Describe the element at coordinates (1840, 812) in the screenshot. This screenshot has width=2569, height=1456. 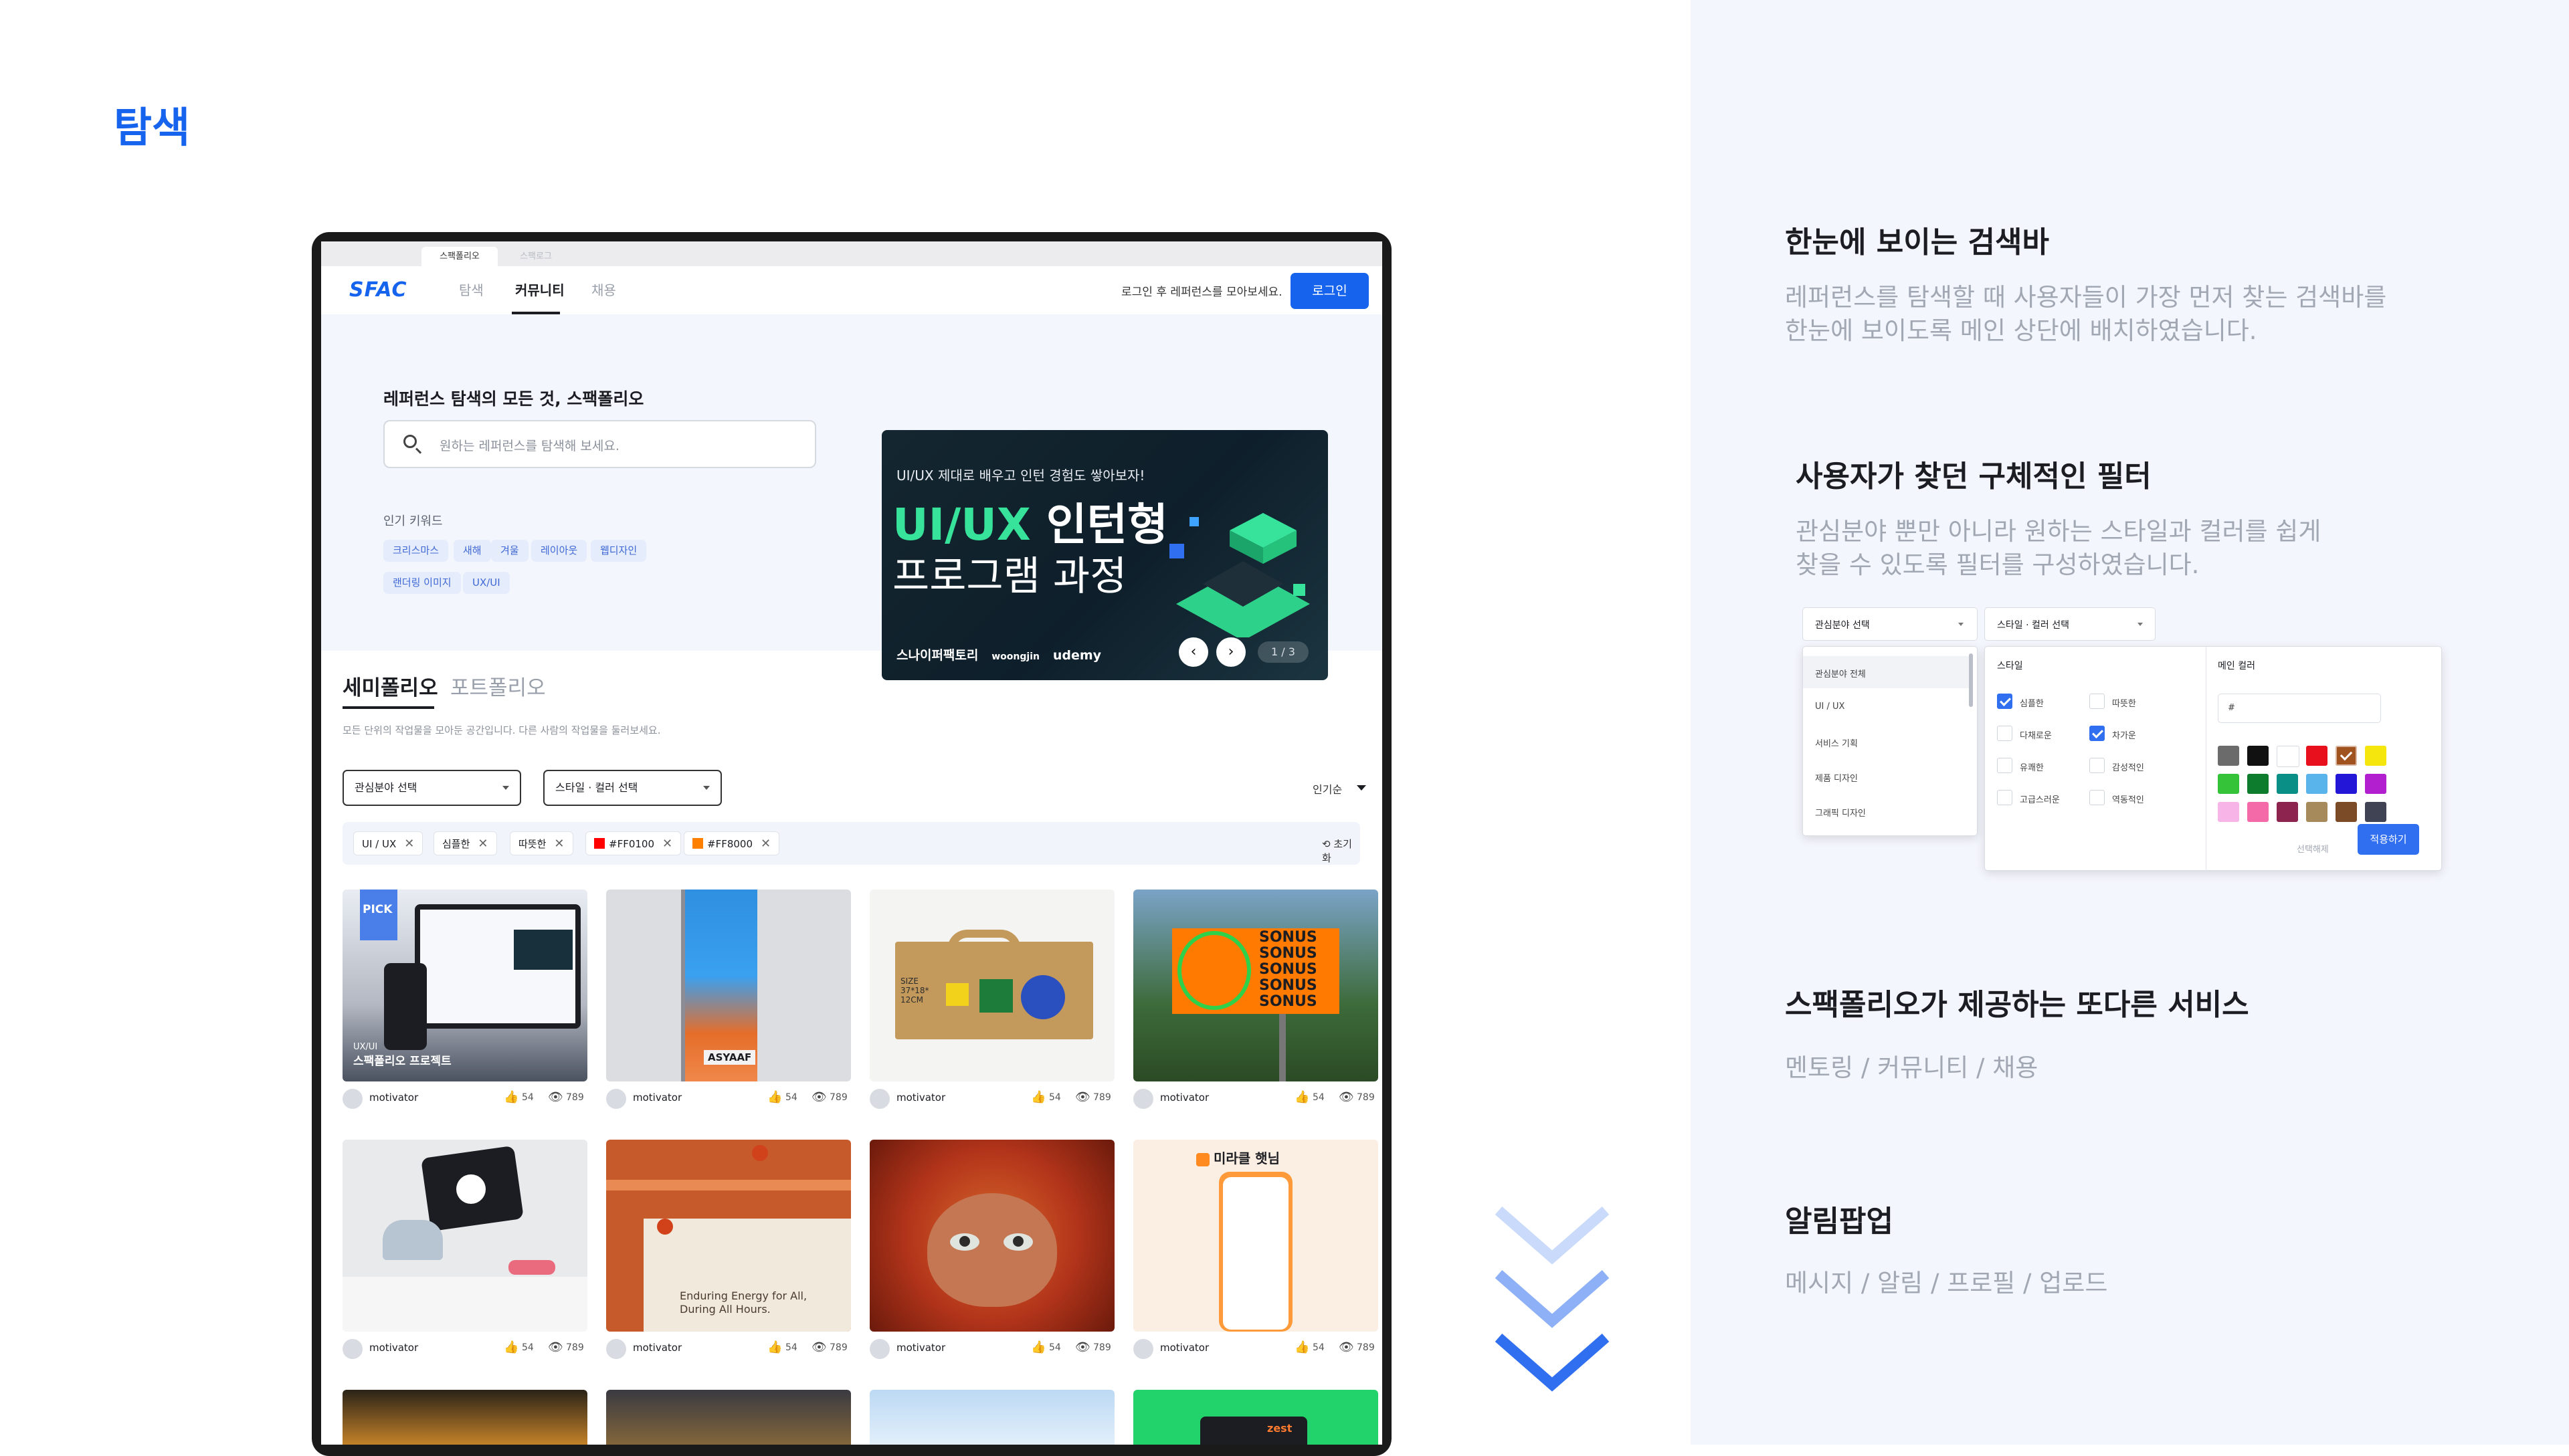
I see `interest-option: 그래픽 디자인` at that location.